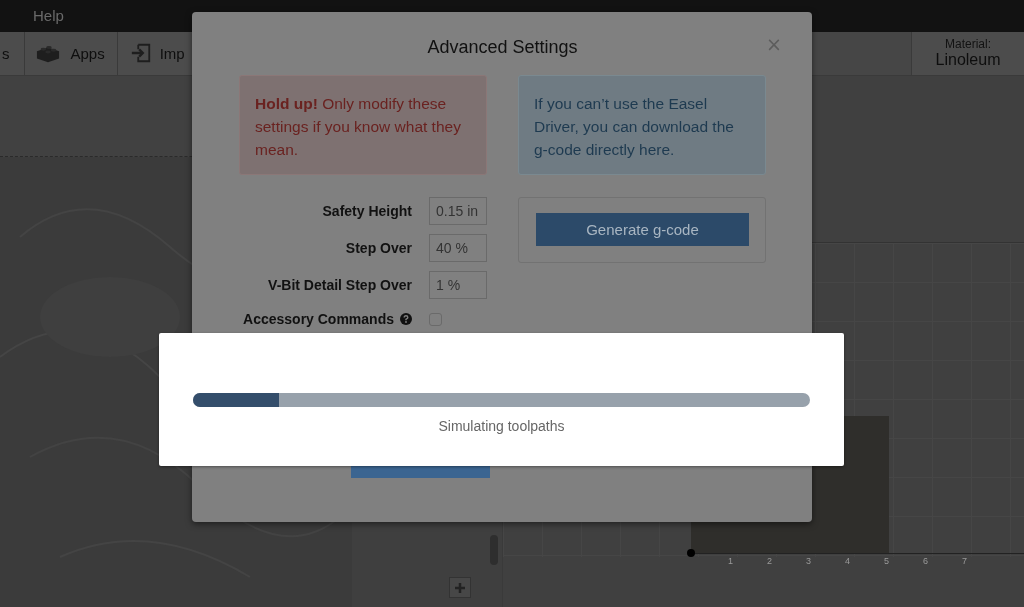  Describe the element at coordinates (501, 426) in the screenshot. I see `progress-message: Simulating toolpaths` at that location.